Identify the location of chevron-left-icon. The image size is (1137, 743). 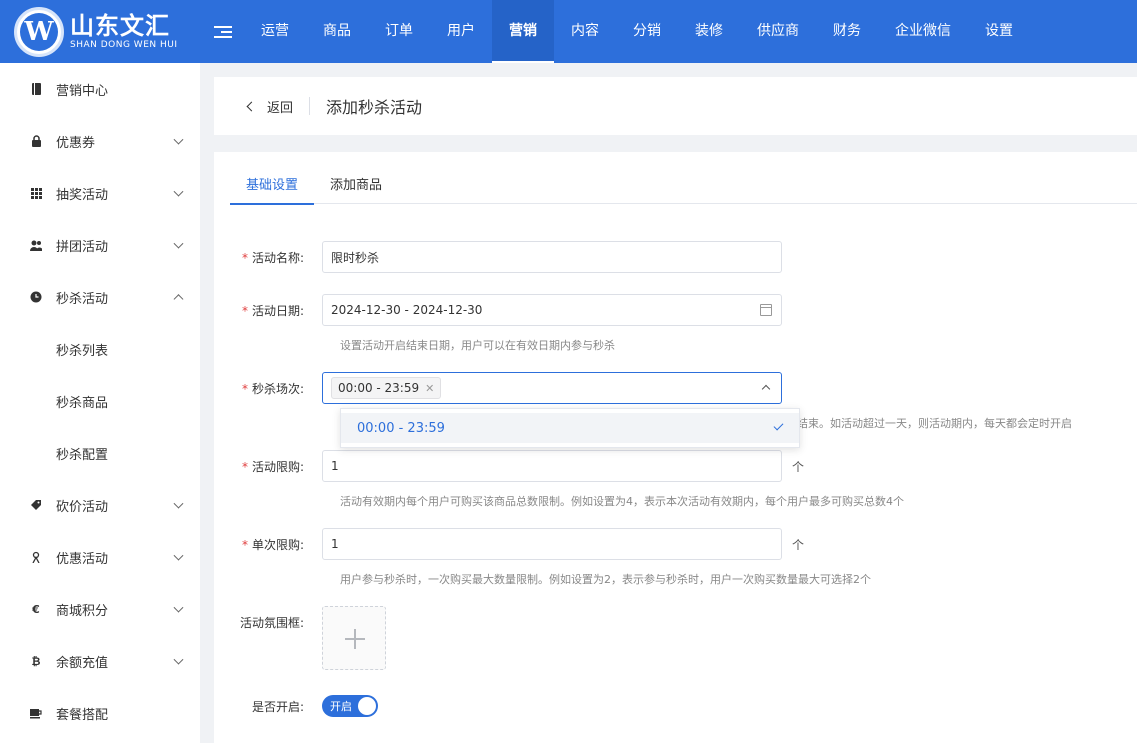
(251, 106).